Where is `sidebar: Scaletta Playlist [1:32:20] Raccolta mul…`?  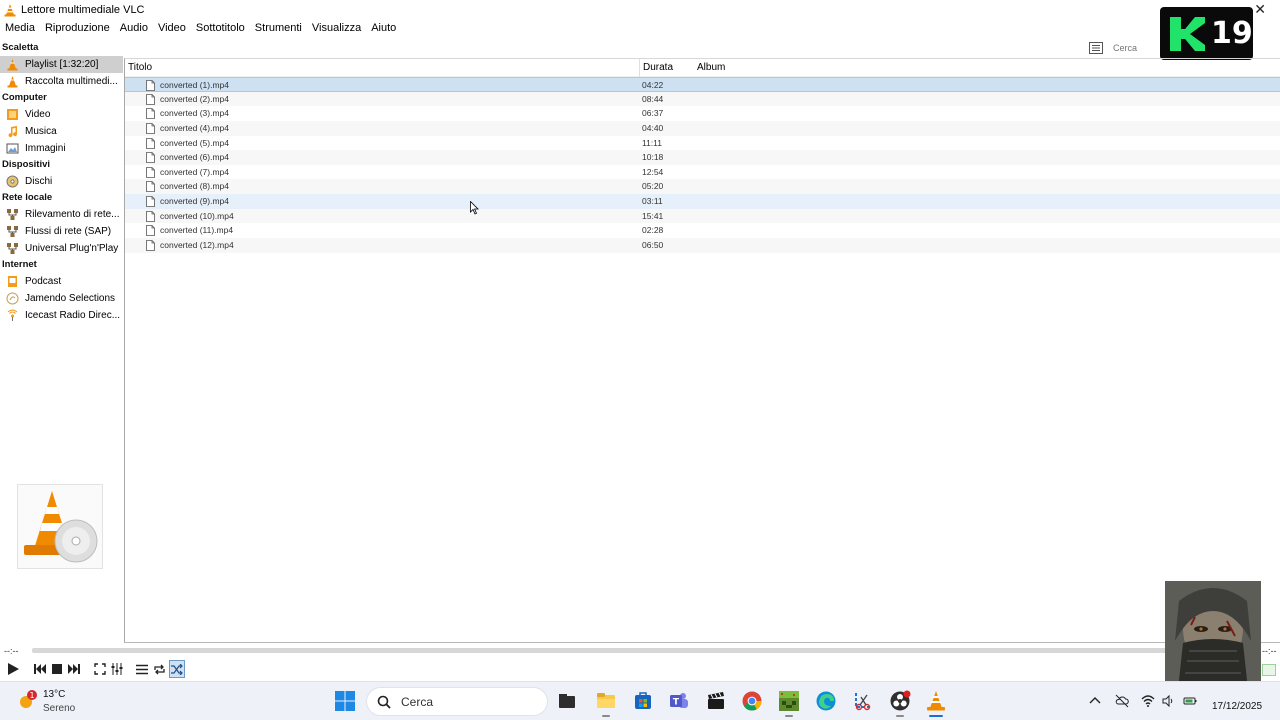 sidebar: Scaletta Playlist [1:32:20] Raccolta mul… is located at coordinates (61, 341).